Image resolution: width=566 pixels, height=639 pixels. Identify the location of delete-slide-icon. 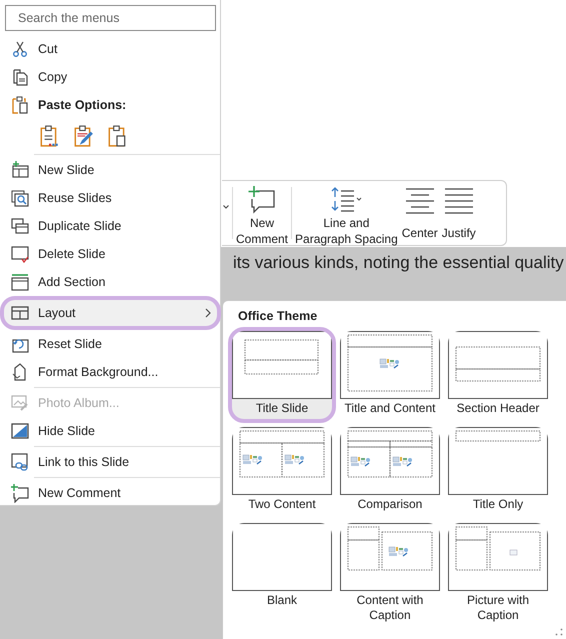
(20, 254).